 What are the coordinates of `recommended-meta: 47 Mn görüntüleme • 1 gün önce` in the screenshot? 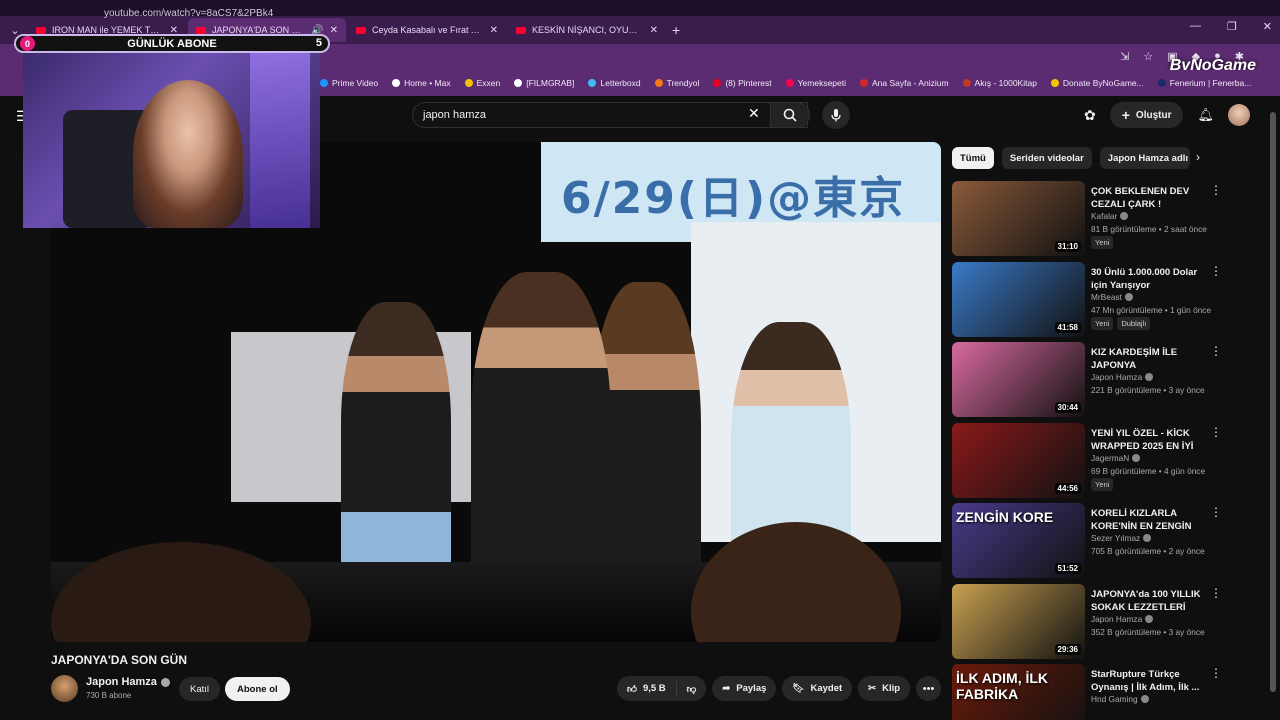 It's located at (1151, 310).